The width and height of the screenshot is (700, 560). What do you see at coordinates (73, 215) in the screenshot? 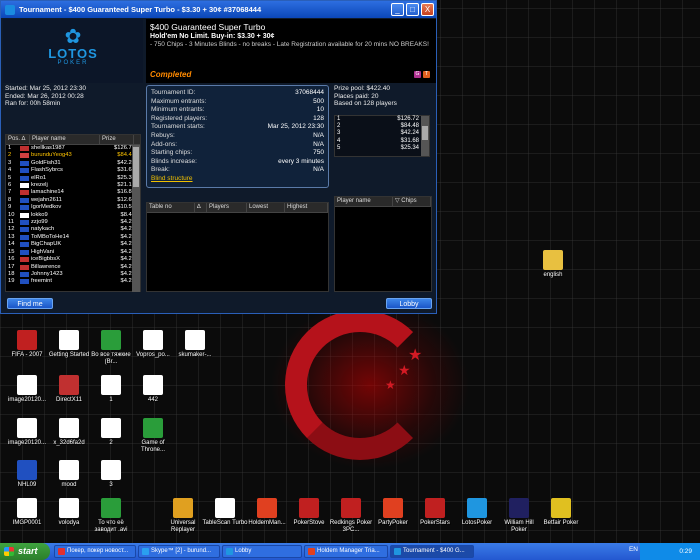
I see `table-row: 10 lokko9 $8.44` at bounding box center [73, 215].